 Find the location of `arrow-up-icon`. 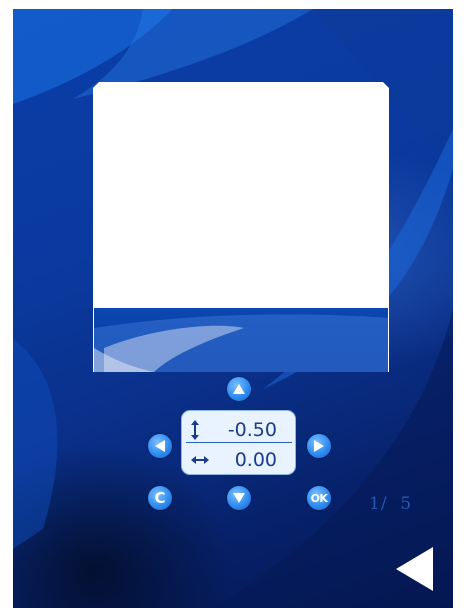

arrow-up-icon is located at coordinates (239, 389).